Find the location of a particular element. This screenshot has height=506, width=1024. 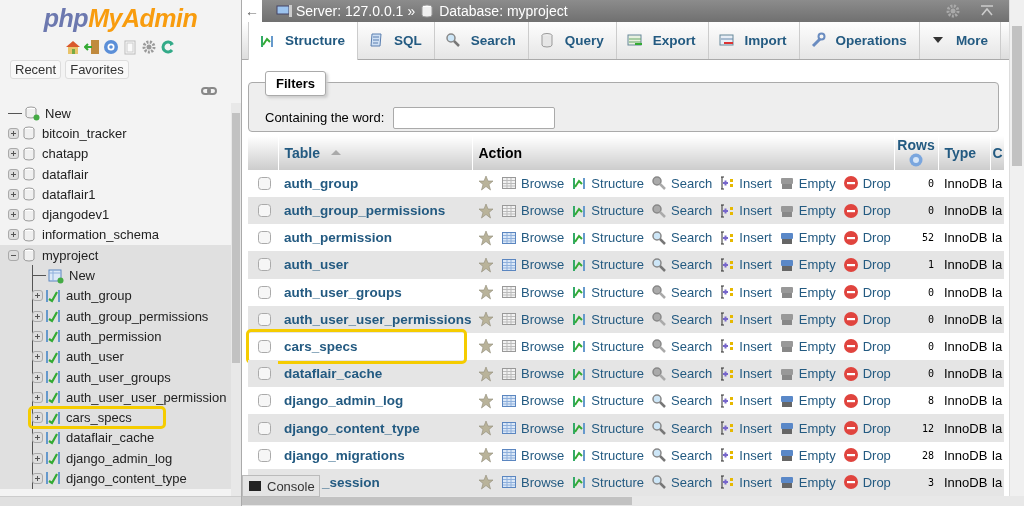

tree-item: djangodev1 is located at coordinates (76, 215).